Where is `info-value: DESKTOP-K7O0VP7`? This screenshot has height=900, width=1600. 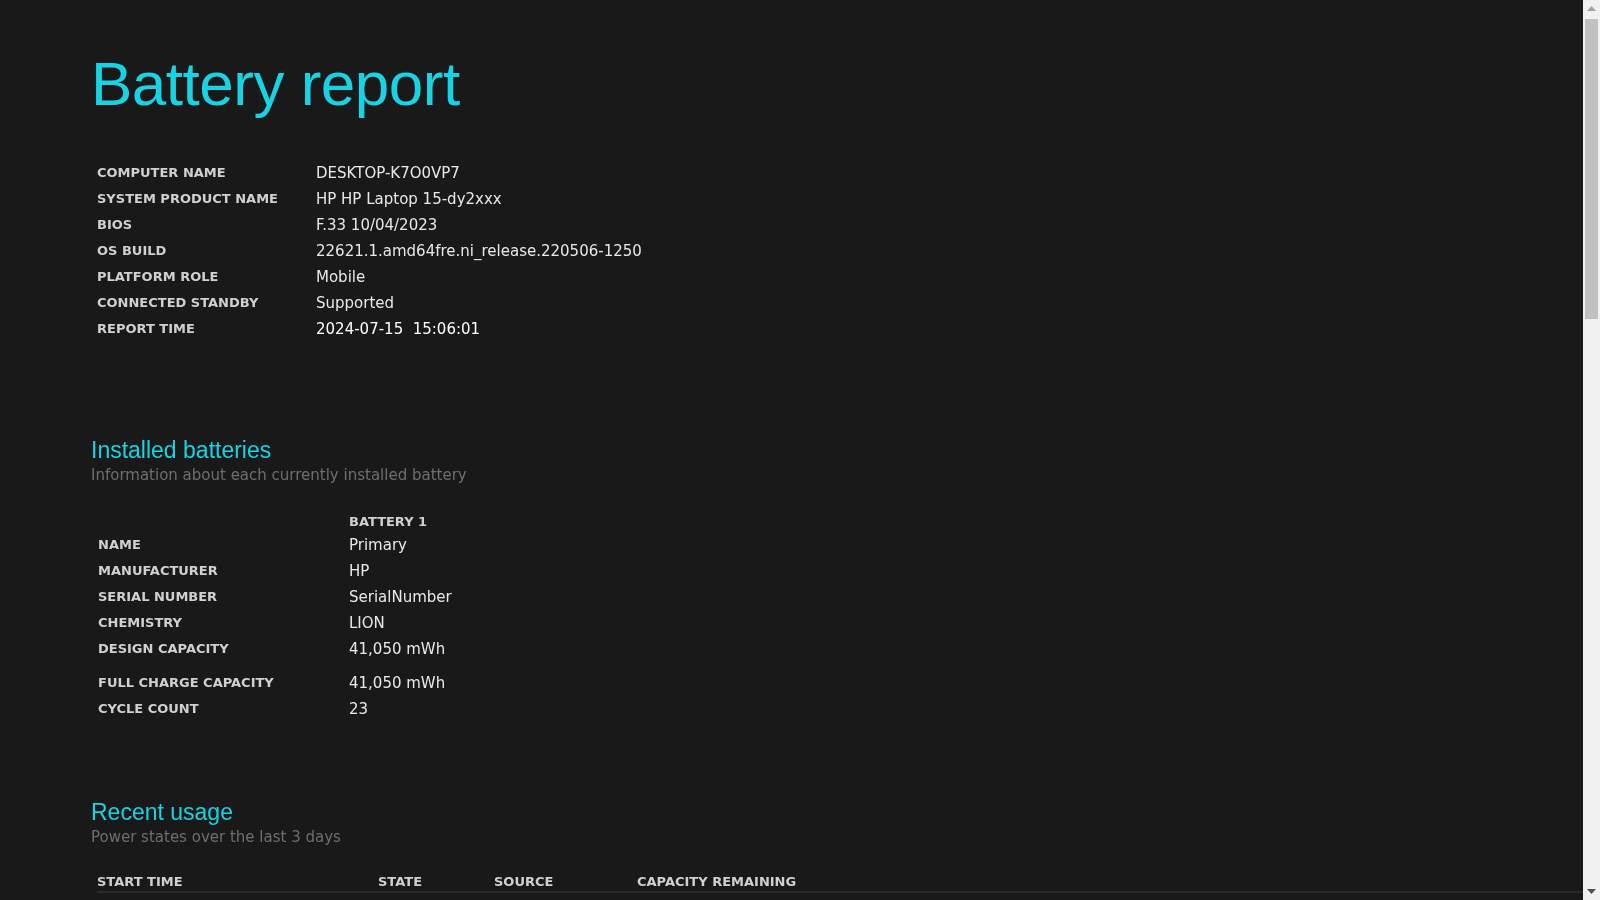 info-value: DESKTOP-K7O0VP7 is located at coordinates (388, 173).